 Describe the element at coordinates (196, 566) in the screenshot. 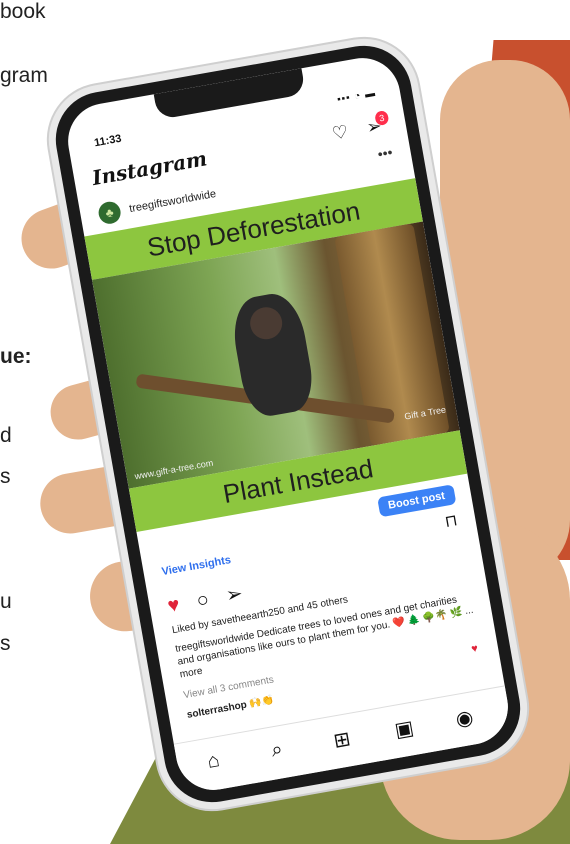

I see `view-insights-link: View Insights` at that location.